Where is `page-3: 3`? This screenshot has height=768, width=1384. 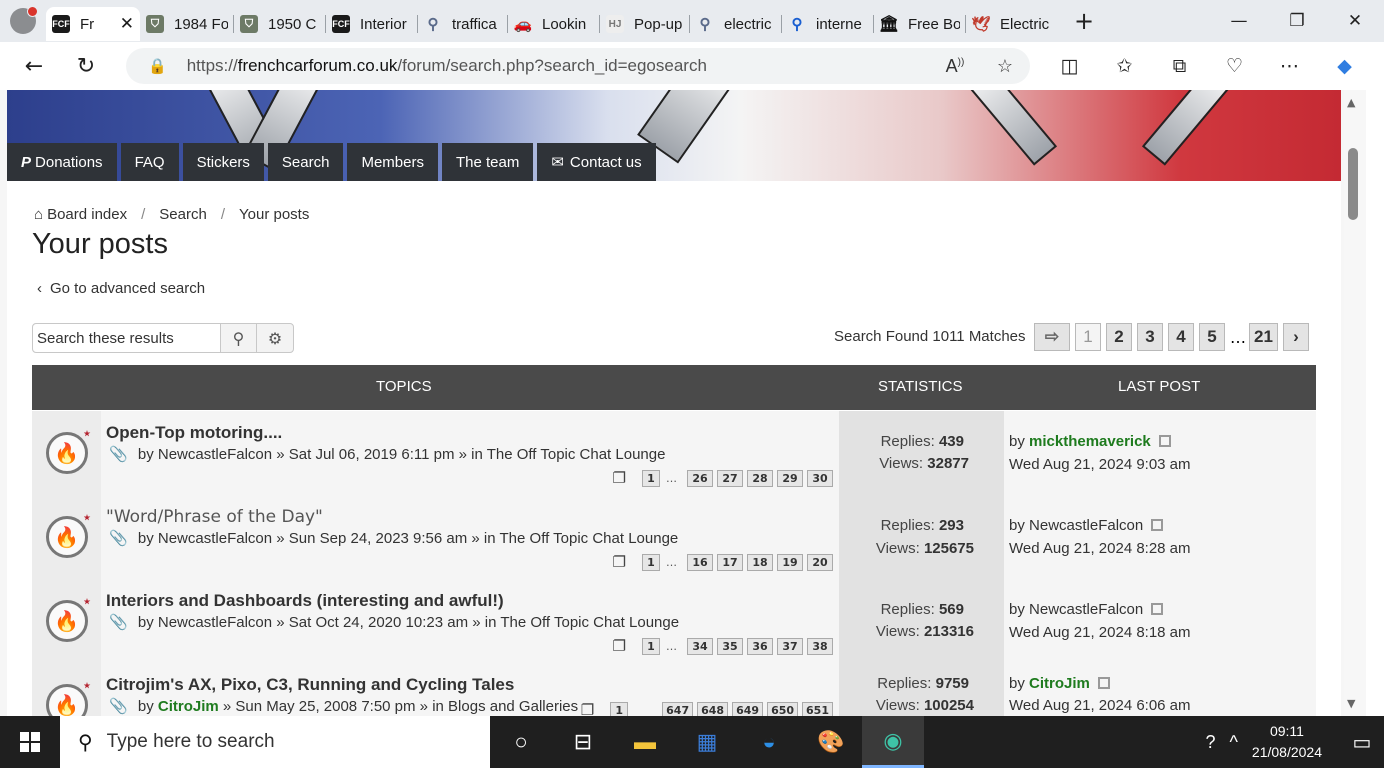
page-3: 3 is located at coordinates (1150, 337).